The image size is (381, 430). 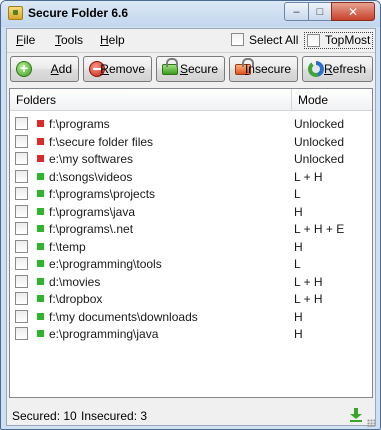 I want to click on list-item: f:\programs\.net L + H + E, so click(x=191, y=228).